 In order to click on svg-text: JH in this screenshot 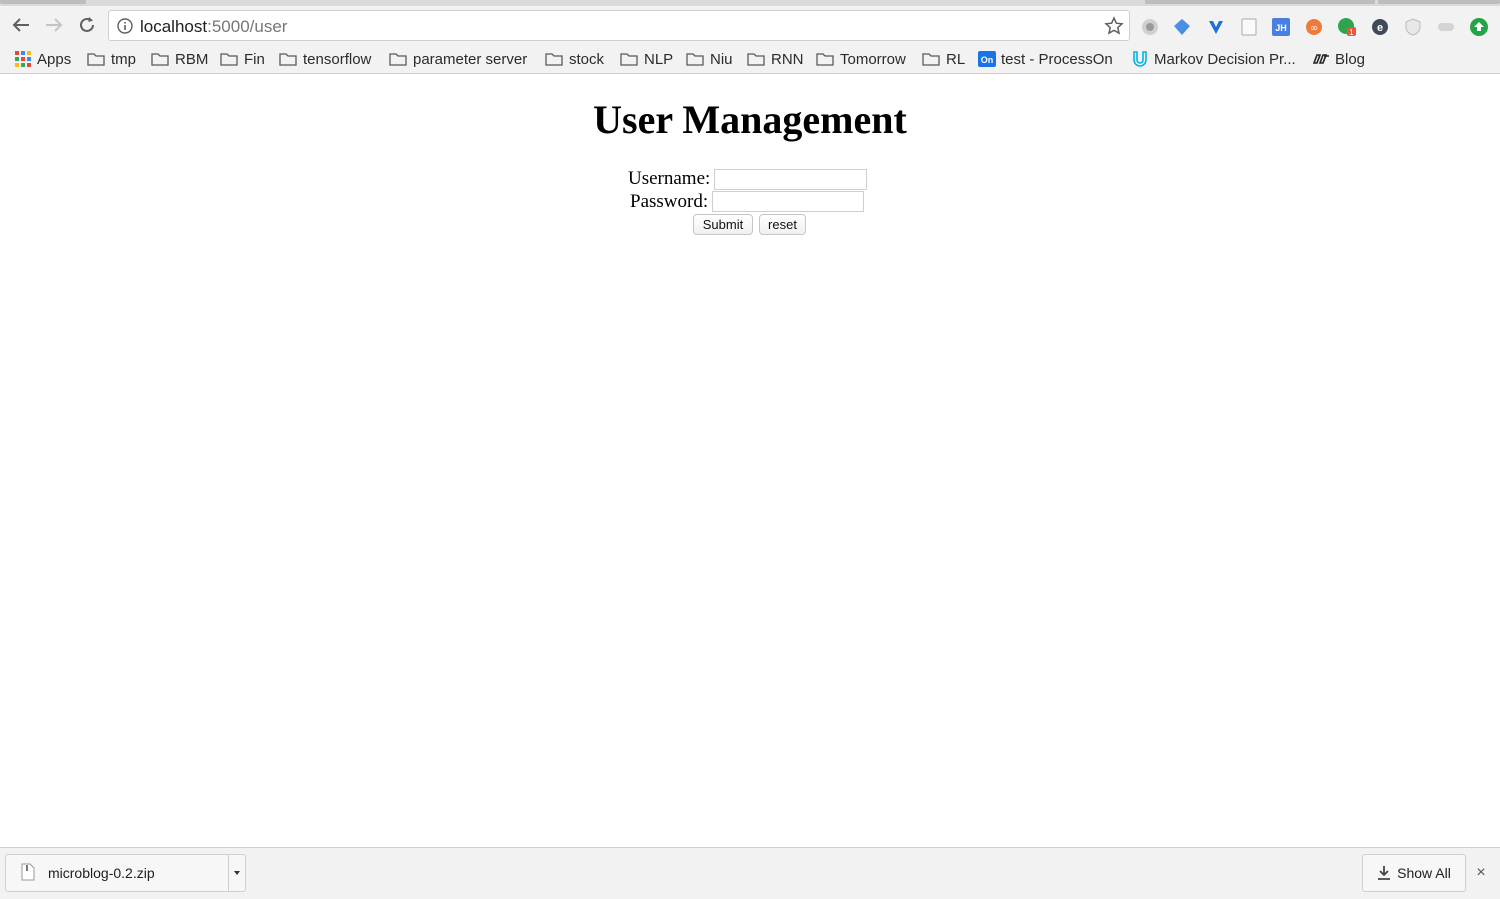, I will do `click(1281, 28)`.